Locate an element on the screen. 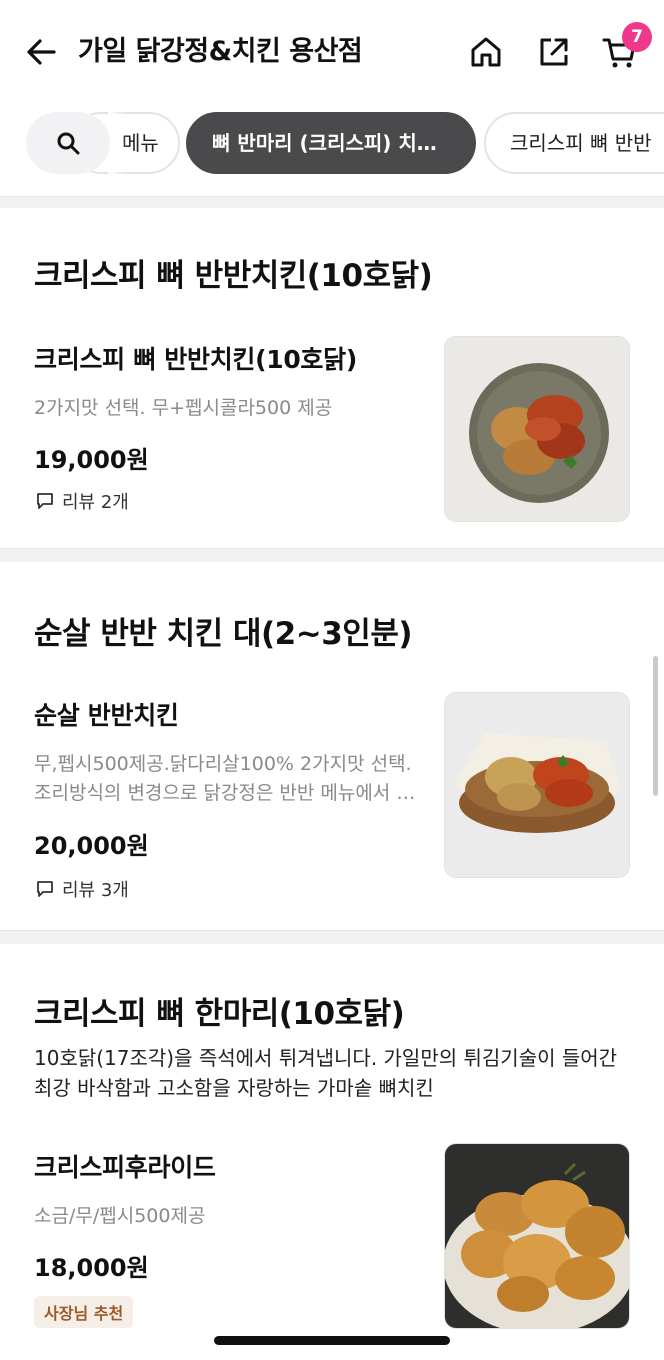 This screenshot has height=1360, width=664. home-indicator is located at coordinates (332, 1340).